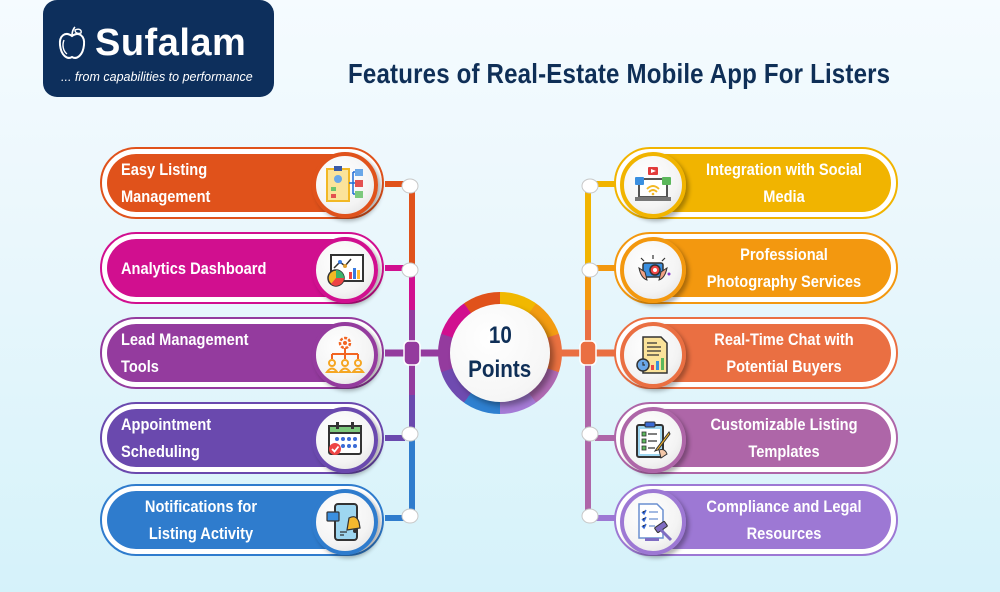 This screenshot has width=1000, height=592. I want to click on feature-label: Lead Management Tools, so click(185, 353).